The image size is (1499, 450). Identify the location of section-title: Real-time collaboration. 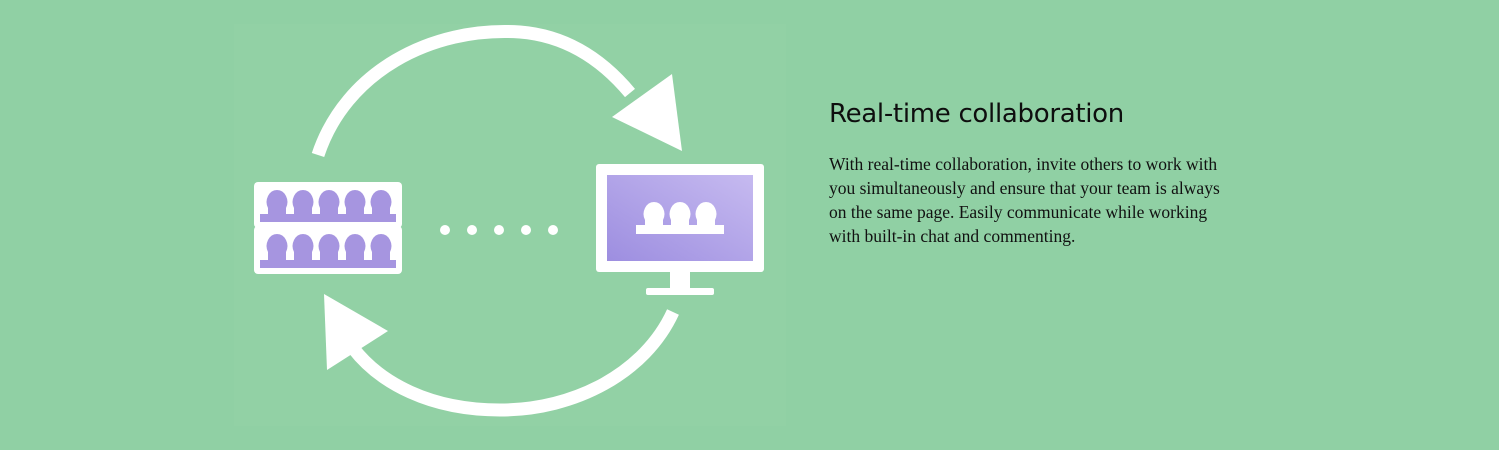
(976, 114).